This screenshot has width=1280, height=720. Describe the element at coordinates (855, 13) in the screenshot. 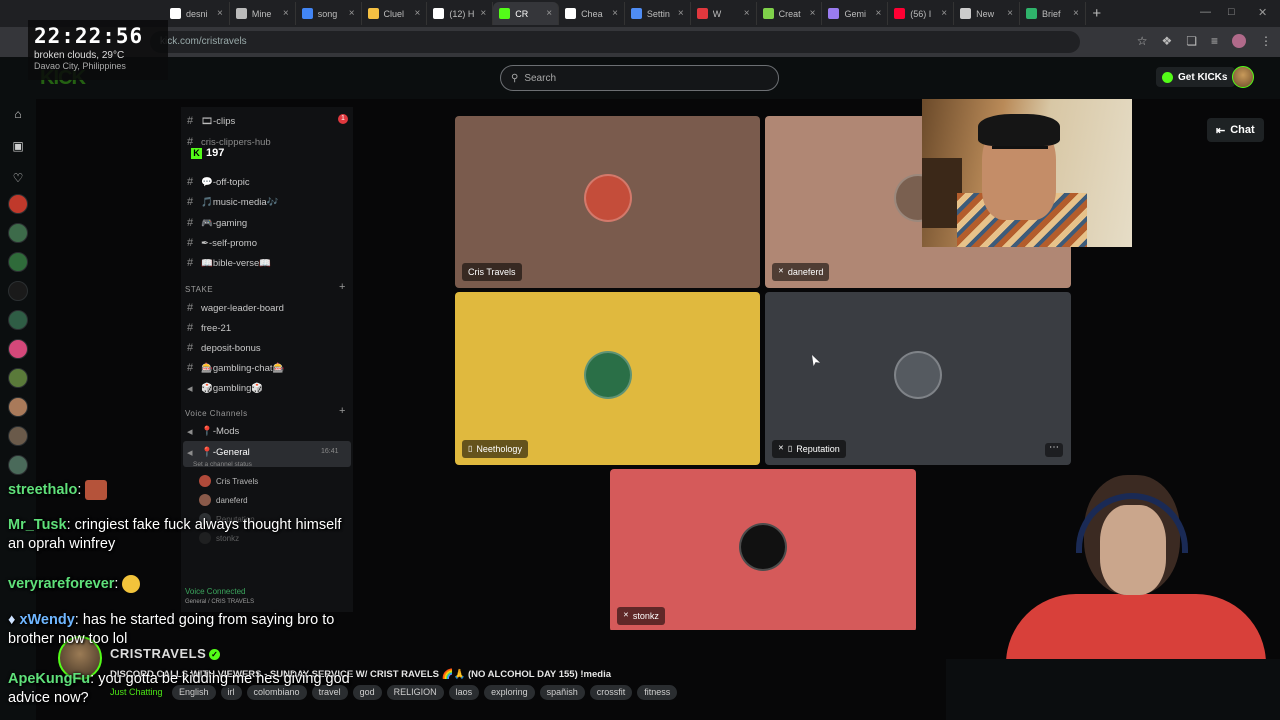

I see `browser-tab: Gemi ×` at that location.